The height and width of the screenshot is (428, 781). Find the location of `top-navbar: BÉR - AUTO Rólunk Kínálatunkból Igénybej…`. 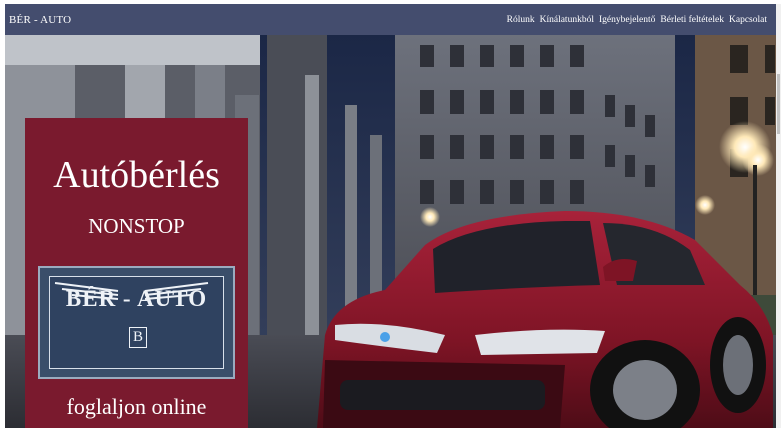

top-navbar: BÉR - AUTO Rólunk Kínálatunkból Igénybej… is located at coordinates (390, 19).